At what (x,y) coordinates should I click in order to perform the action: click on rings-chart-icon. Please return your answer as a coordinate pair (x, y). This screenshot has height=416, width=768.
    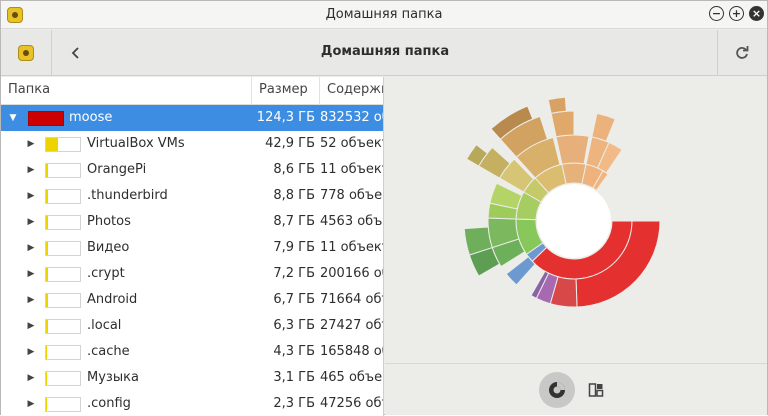
    Looking at the image, I should click on (557, 390).